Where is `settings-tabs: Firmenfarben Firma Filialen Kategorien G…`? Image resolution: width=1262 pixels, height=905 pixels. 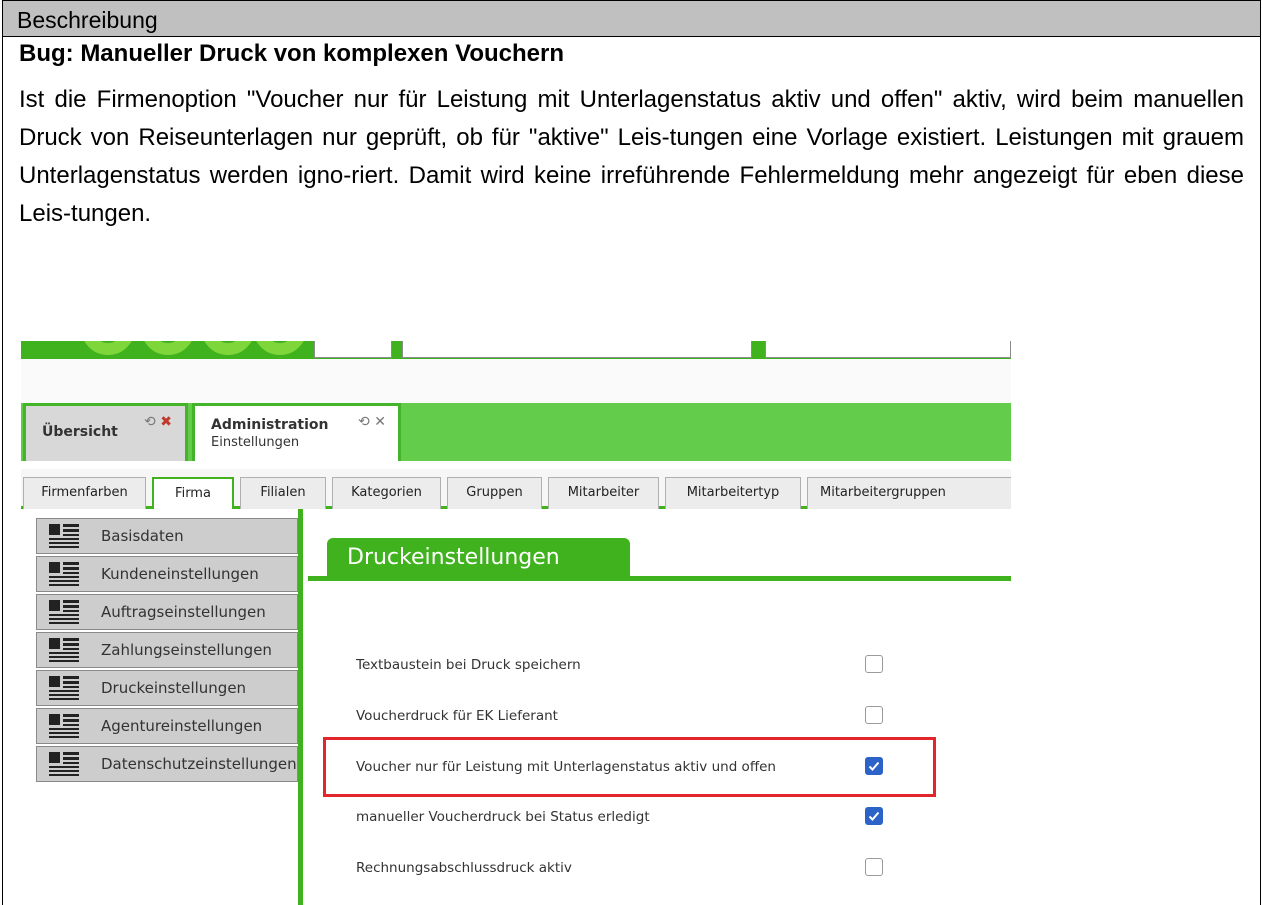
settings-tabs: Firmenfarben Firma Filialen Kategorien G… is located at coordinates (516, 490).